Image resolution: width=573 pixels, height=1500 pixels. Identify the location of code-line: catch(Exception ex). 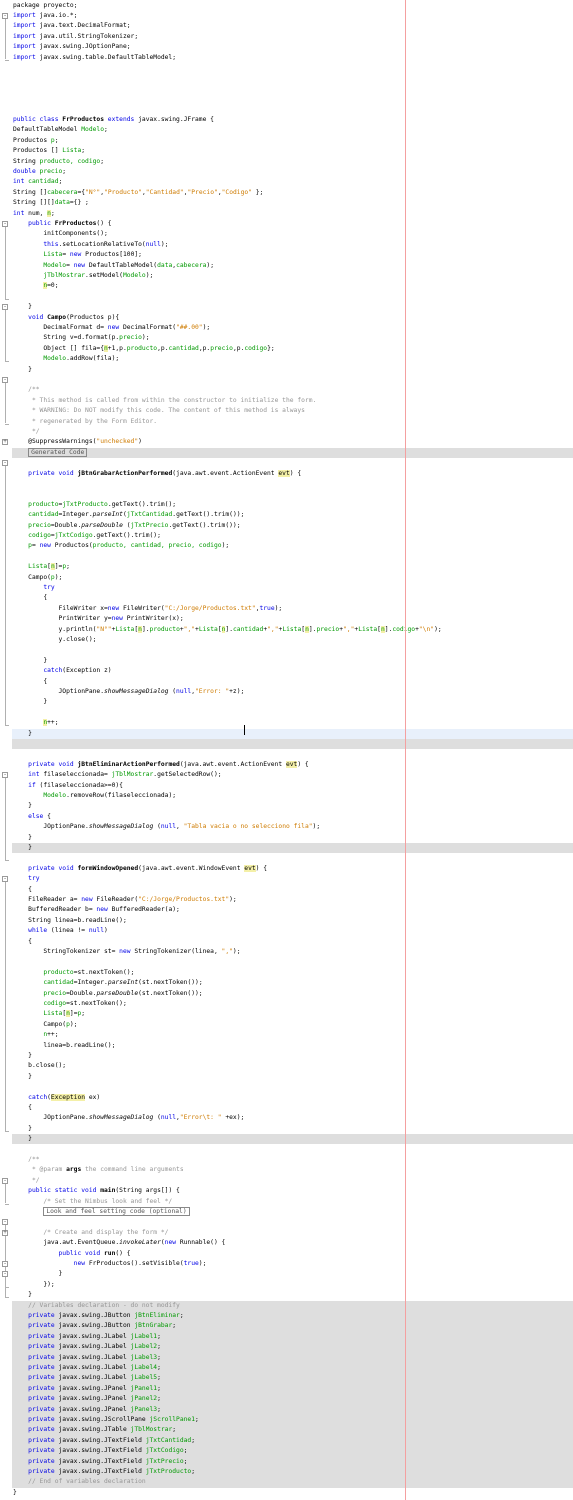
(56, 1098).